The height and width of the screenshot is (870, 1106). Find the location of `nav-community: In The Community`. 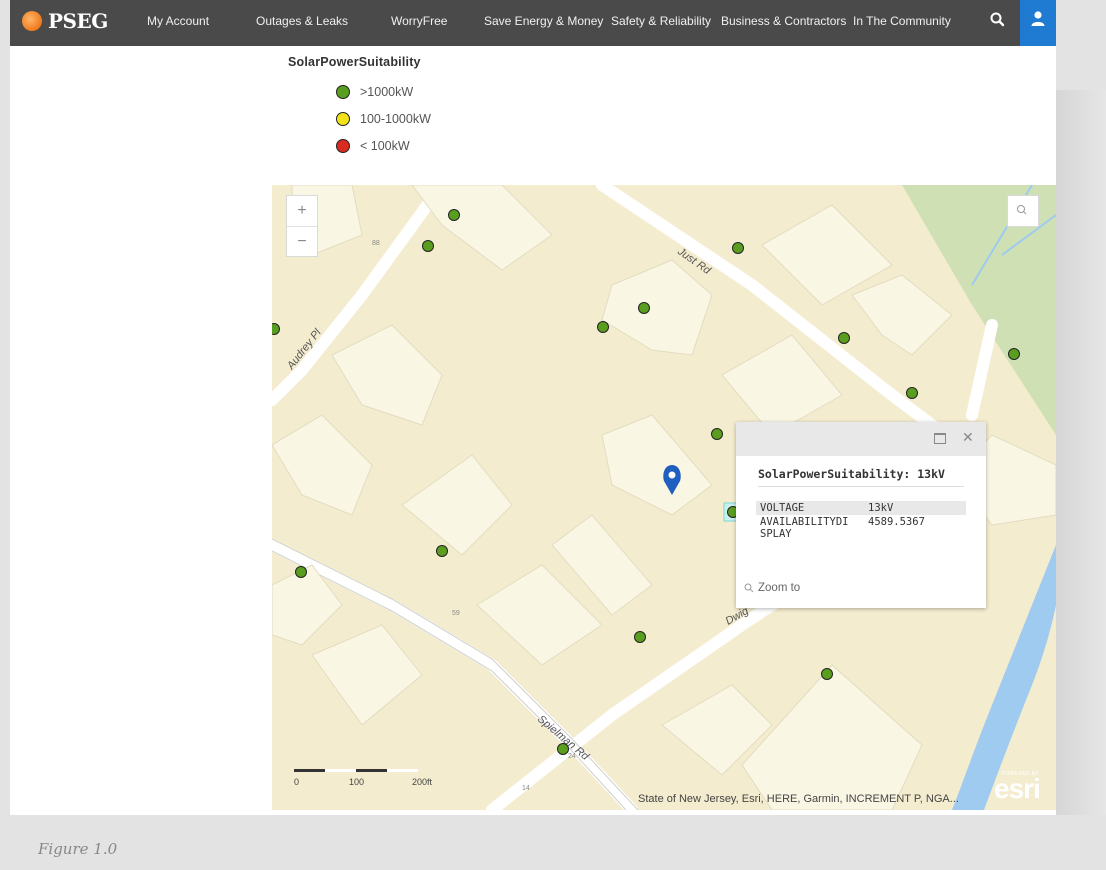

nav-community: In The Community is located at coordinates (902, 21).